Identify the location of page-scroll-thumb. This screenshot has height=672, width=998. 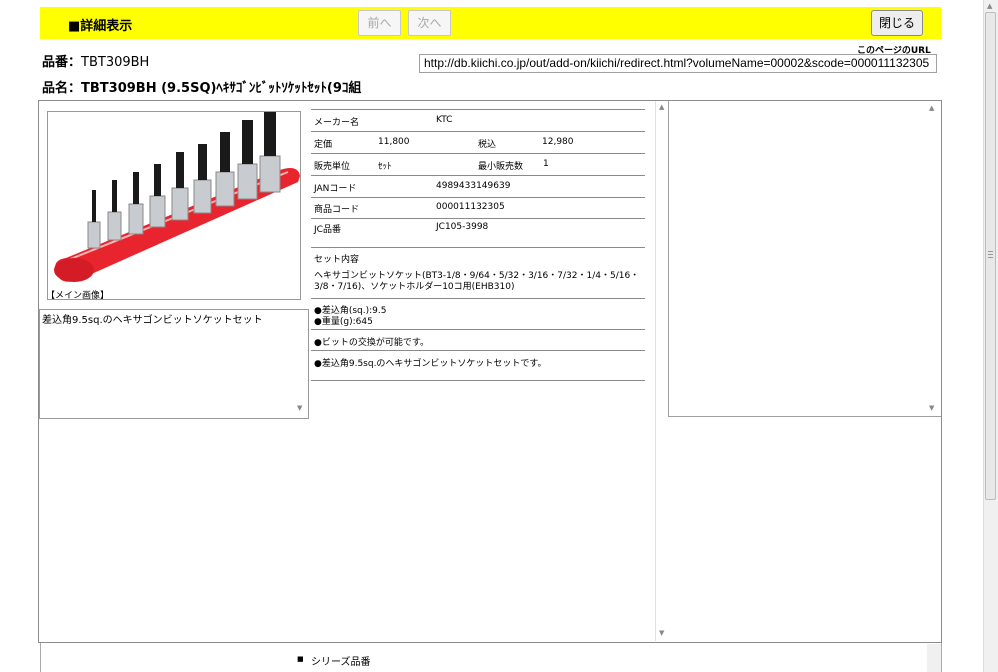
(990, 256).